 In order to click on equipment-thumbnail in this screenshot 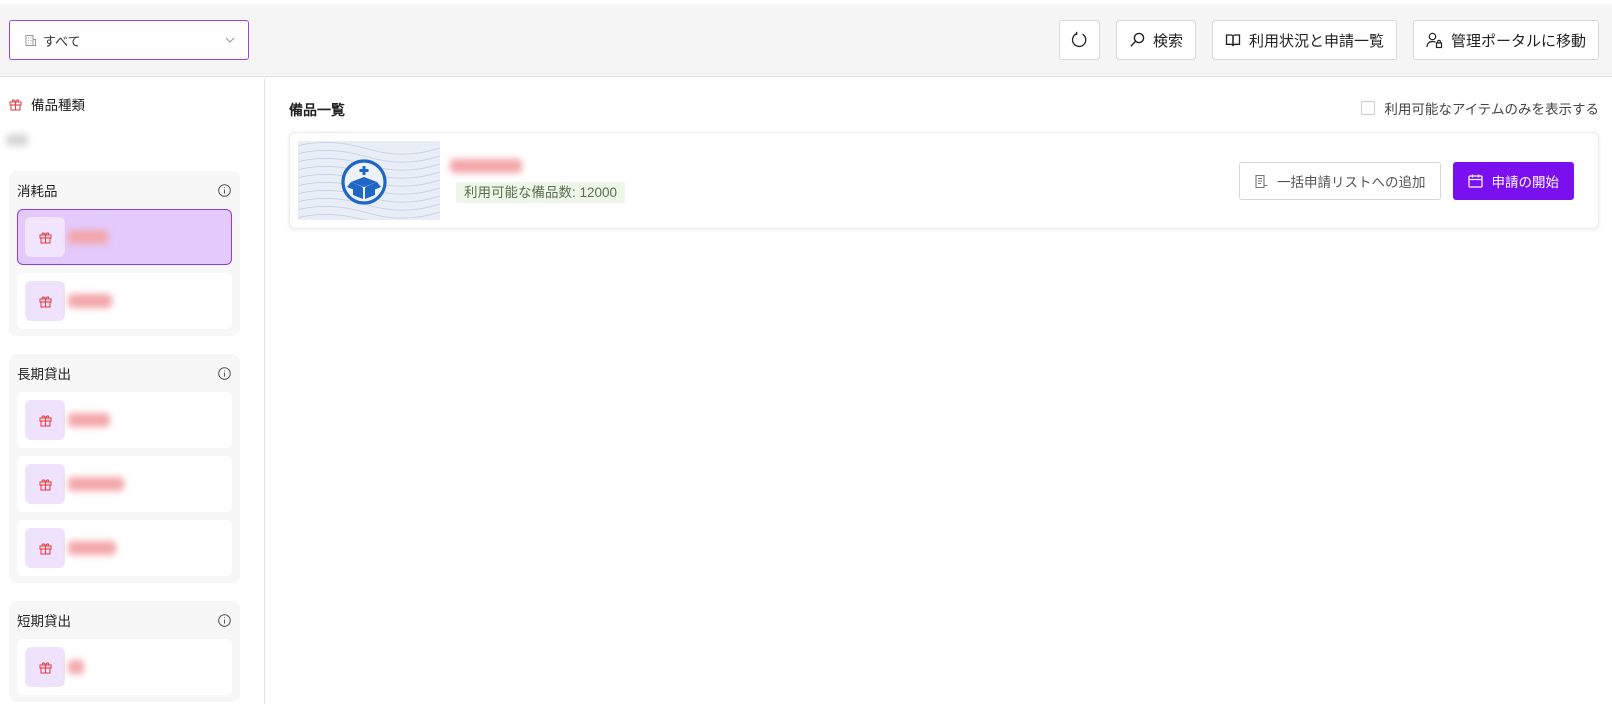, I will do `click(369, 180)`.